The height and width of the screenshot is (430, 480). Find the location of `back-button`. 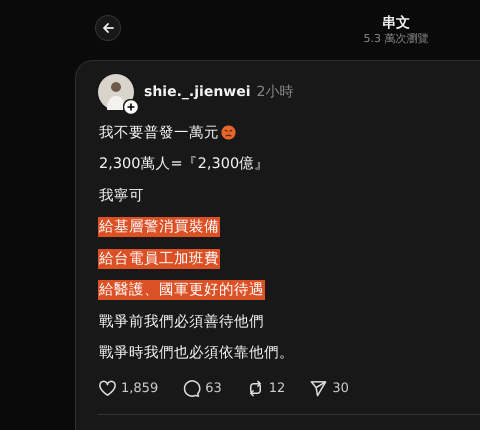

back-button is located at coordinates (108, 28).